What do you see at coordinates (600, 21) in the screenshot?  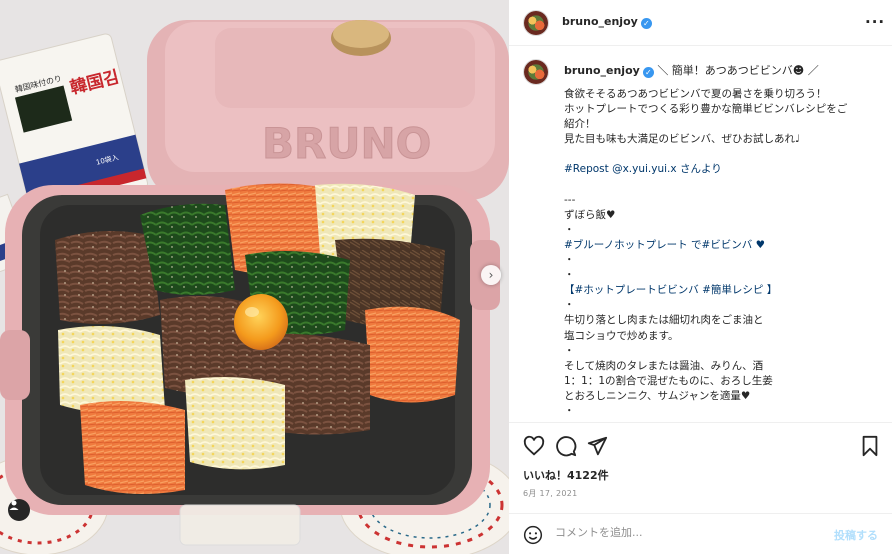 I see `header-username-text: bruno_enjoy` at bounding box center [600, 21].